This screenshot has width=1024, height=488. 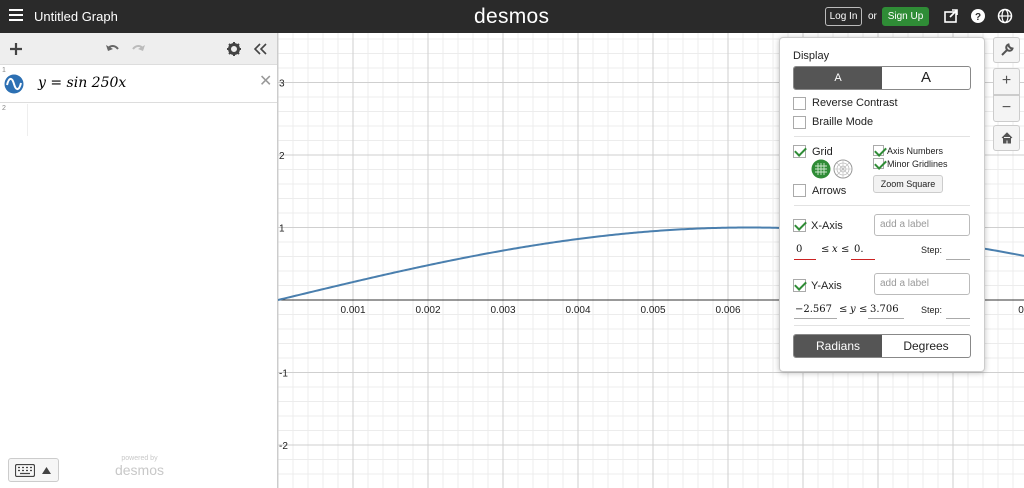 What do you see at coordinates (282, 229) in the screenshot?
I see `y-tick-label: 1` at bounding box center [282, 229].